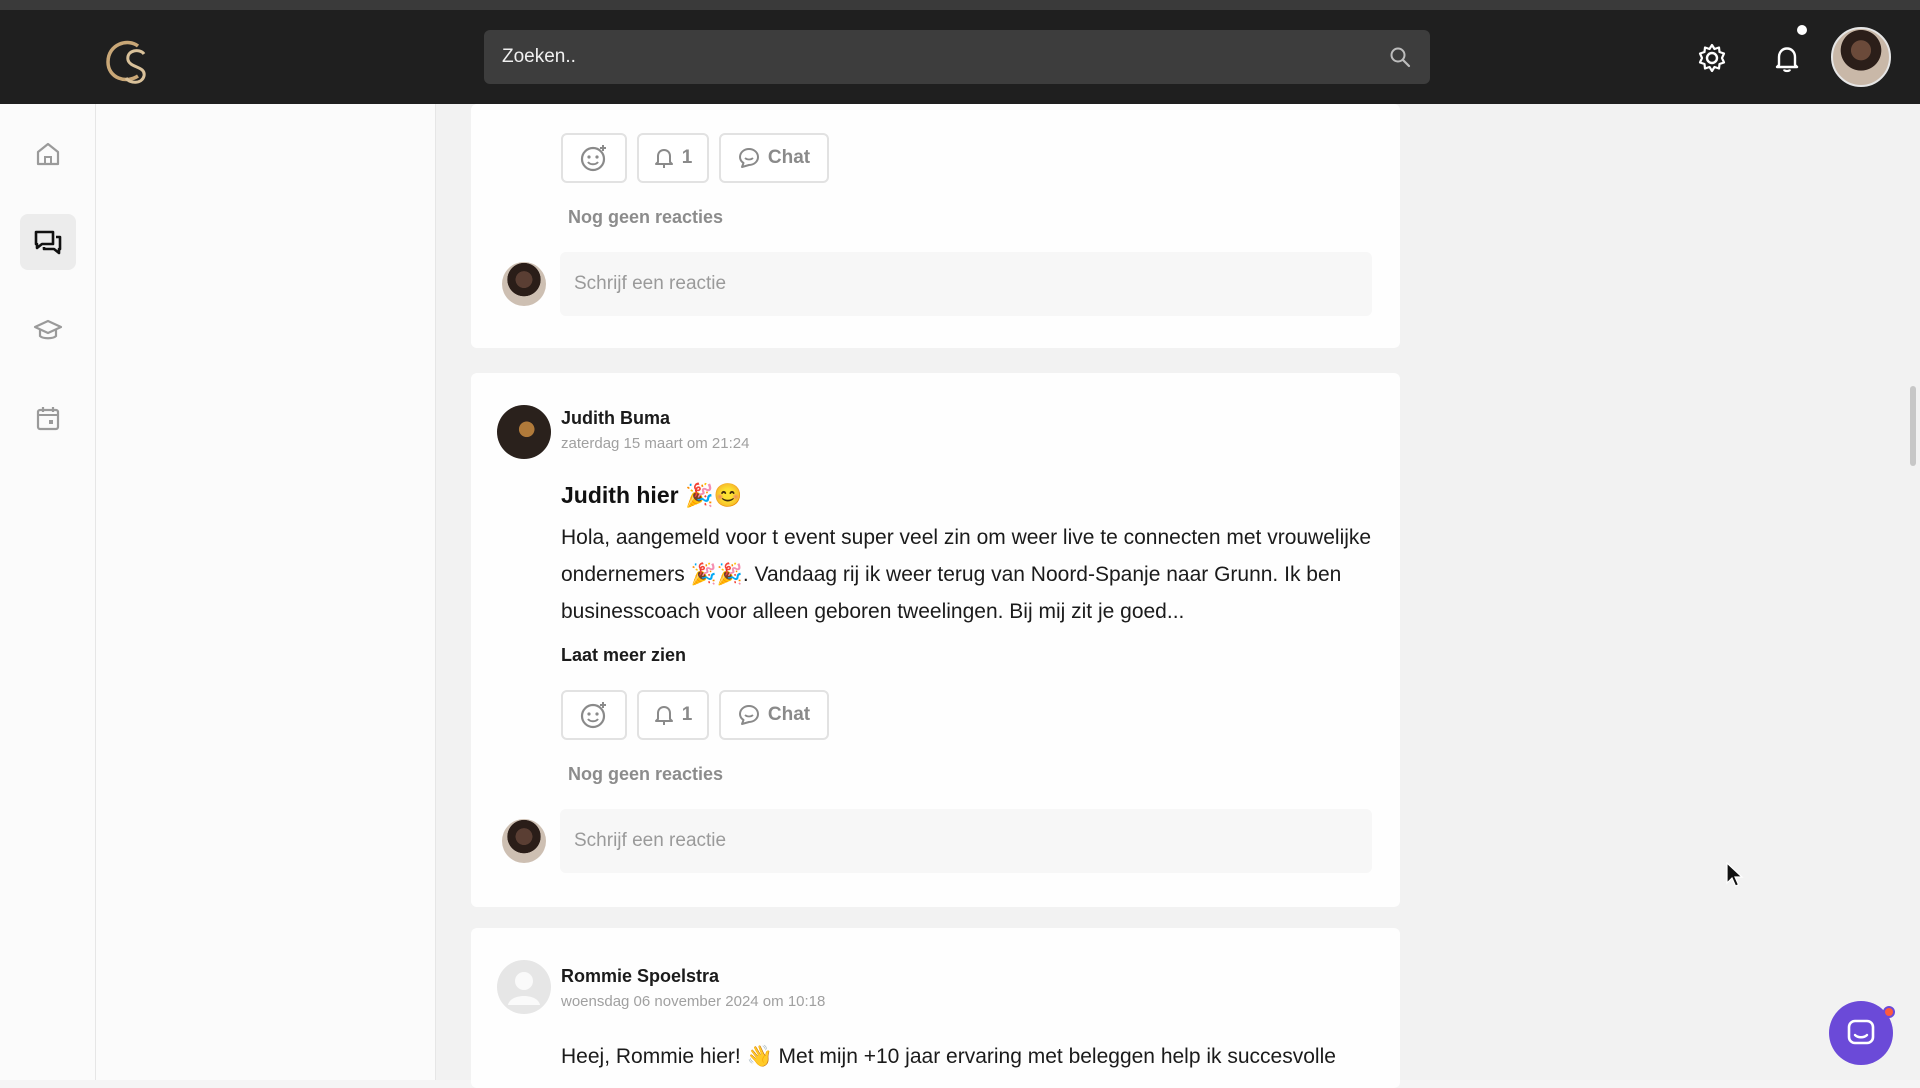 Image resolution: width=1920 pixels, height=1088 pixels. I want to click on chat-bubbles-icon, so click(48, 242).